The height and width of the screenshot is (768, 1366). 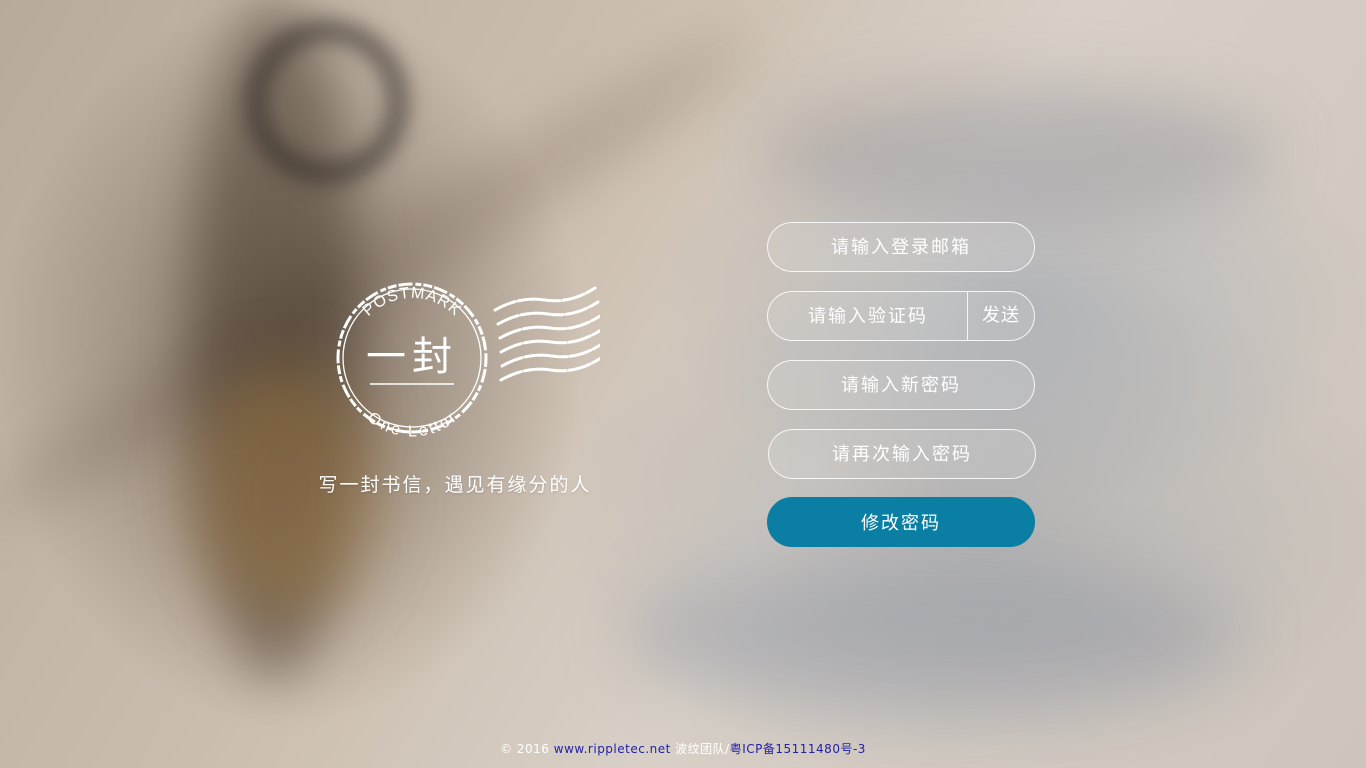 I want to click on new-password-input, so click(x=901, y=385).